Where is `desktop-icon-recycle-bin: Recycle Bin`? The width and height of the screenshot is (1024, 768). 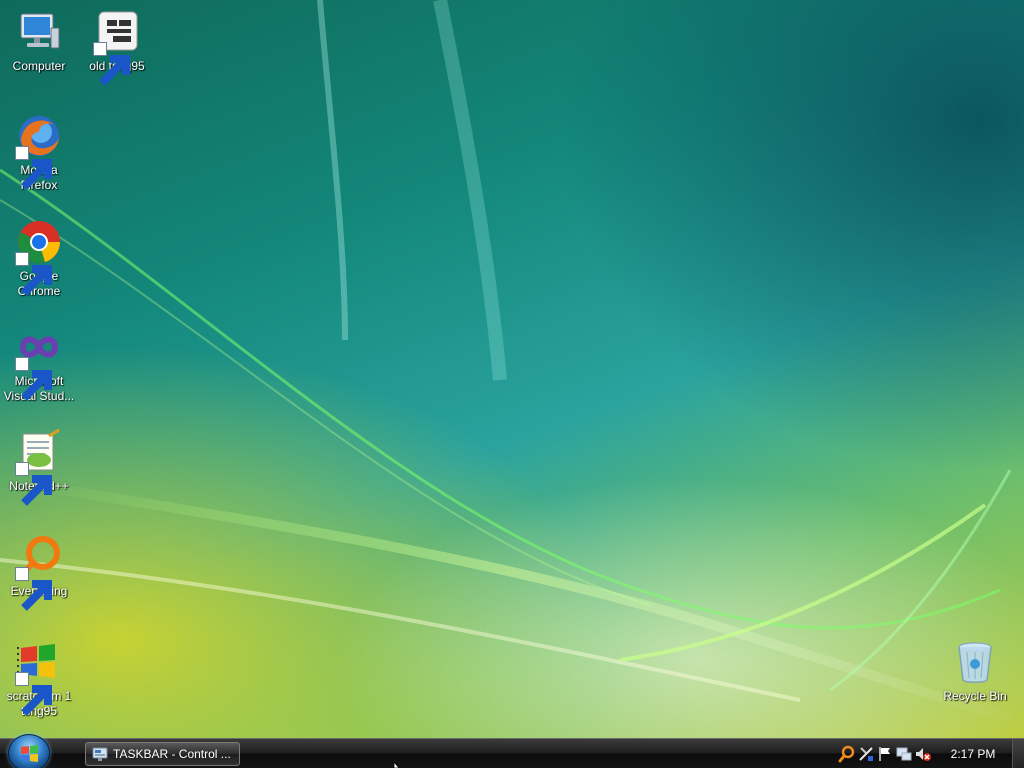
desktop-icon-recycle-bin: Recycle Bin is located at coordinates (975, 671).